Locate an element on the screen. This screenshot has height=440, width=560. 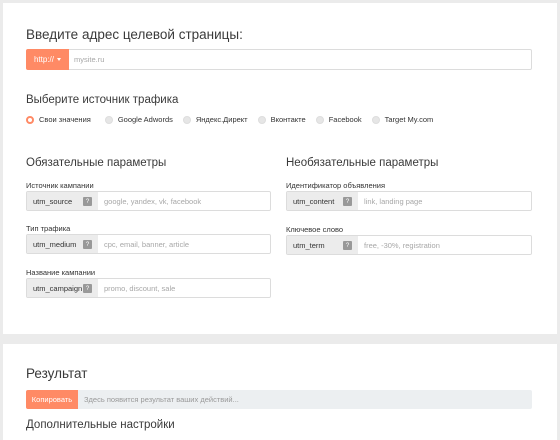
radio-label: Яндекс.Директ is located at coordinates (221, 119).